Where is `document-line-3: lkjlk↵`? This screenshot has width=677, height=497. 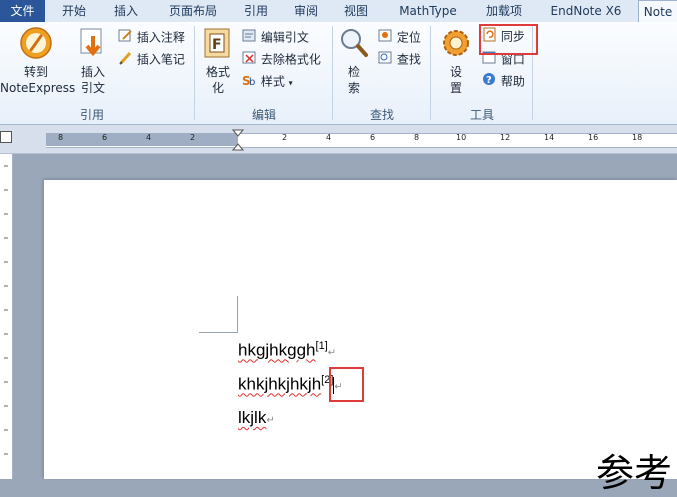
document-line-3: lkjlk↵ is located at coordinates (256, 418).